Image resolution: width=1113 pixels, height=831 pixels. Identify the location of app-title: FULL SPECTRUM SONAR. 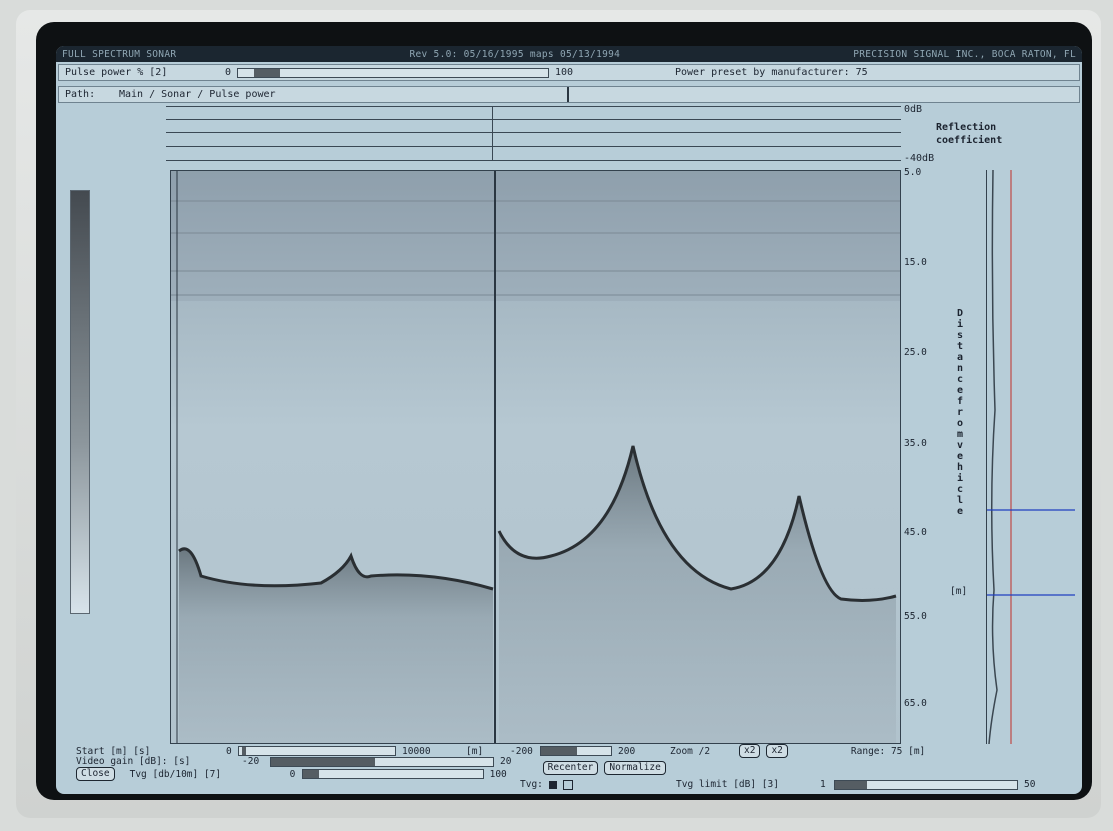
(119, 54).